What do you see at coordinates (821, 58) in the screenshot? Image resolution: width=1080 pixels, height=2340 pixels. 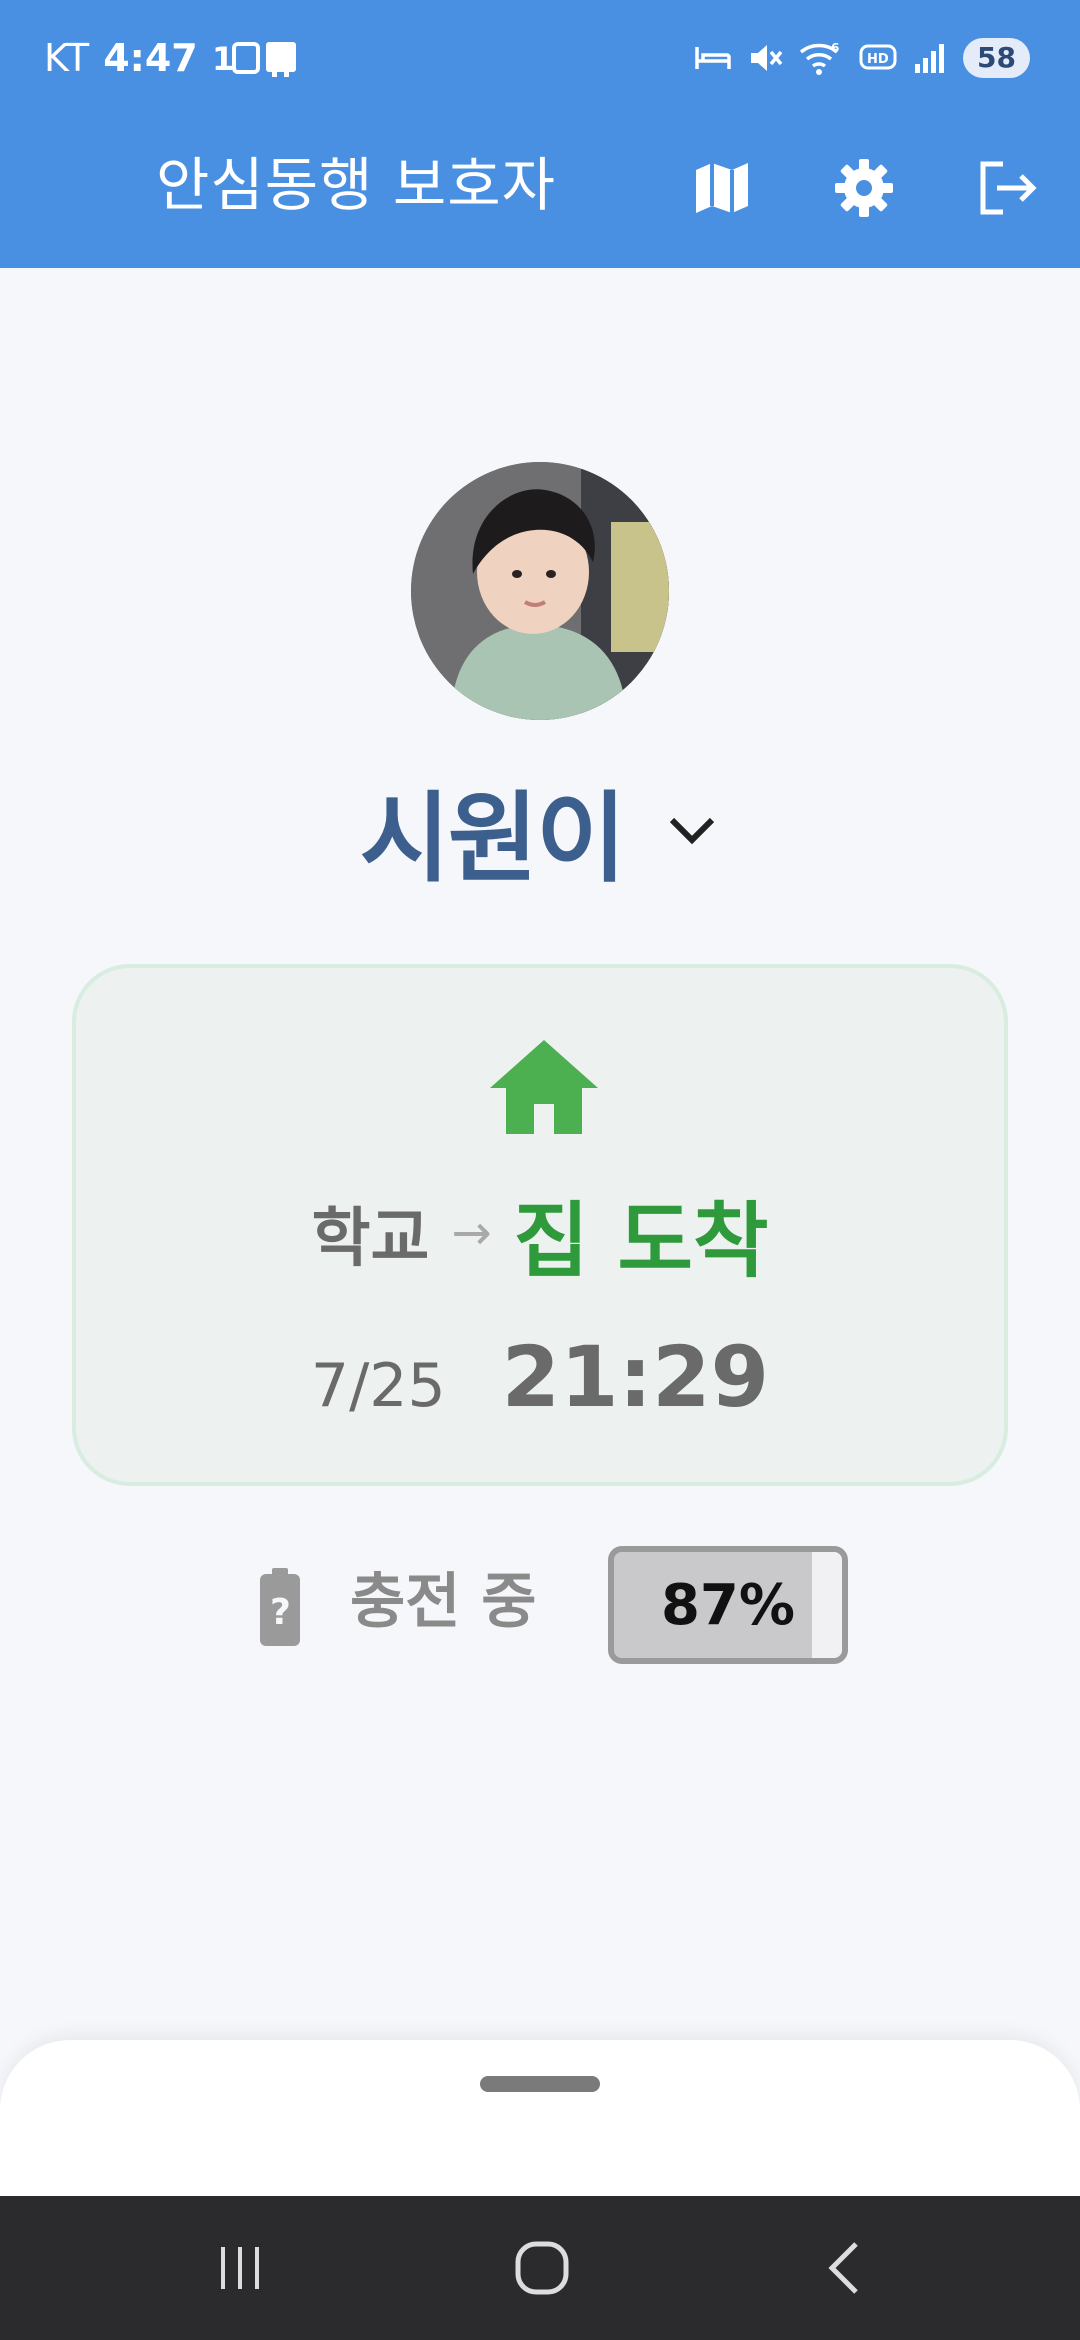 I see `wifi-6-icon: 6` at bounding box center [821, 58].